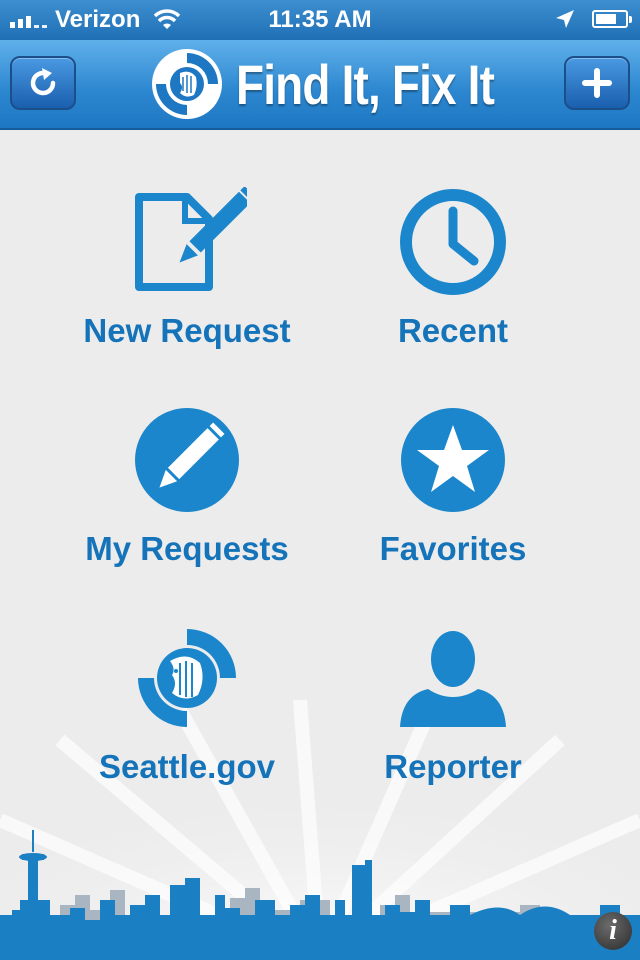  I want to click on status-time: 11:35 AM, so click(320, 19).